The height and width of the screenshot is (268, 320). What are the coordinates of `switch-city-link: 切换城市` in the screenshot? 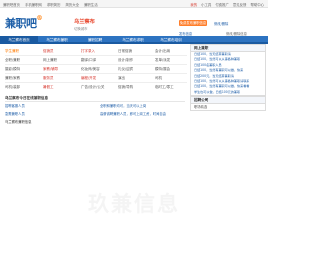 It's located at (81, 28).